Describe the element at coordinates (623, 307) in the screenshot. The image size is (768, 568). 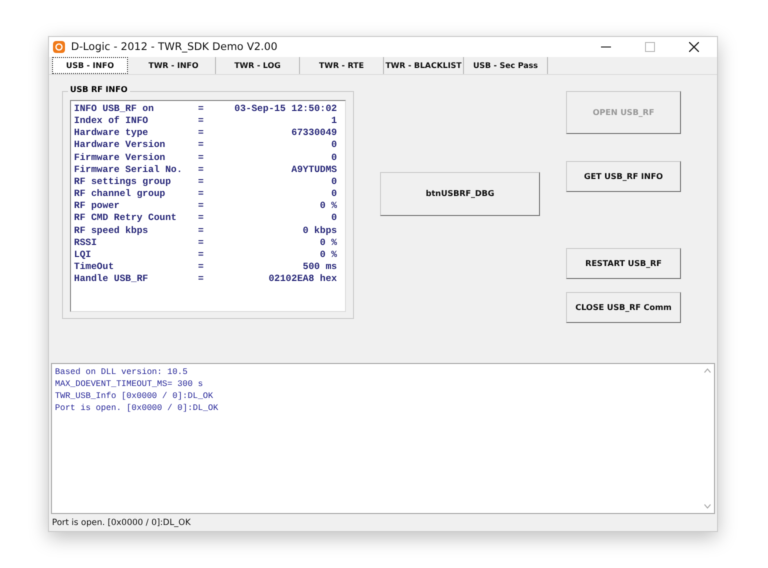
I see `action-button: CLOSE USB_RF Comm` at that location.